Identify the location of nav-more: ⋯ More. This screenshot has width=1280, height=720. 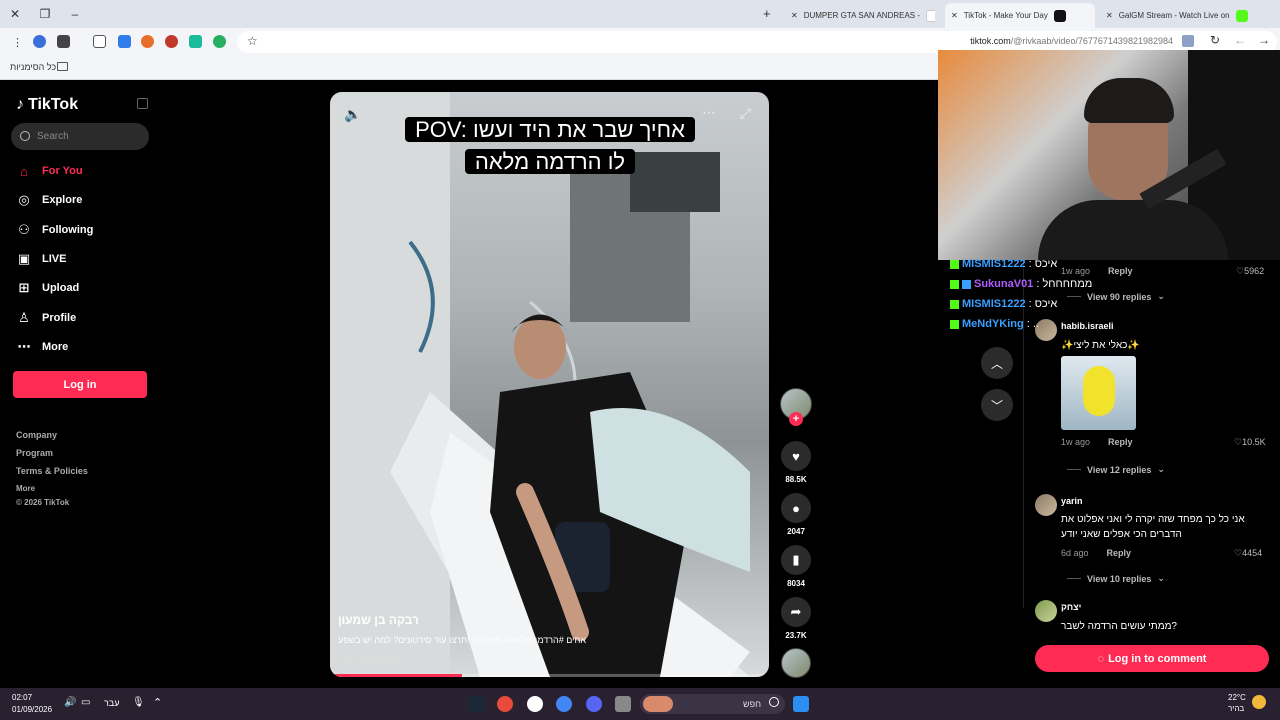
(42, 347).